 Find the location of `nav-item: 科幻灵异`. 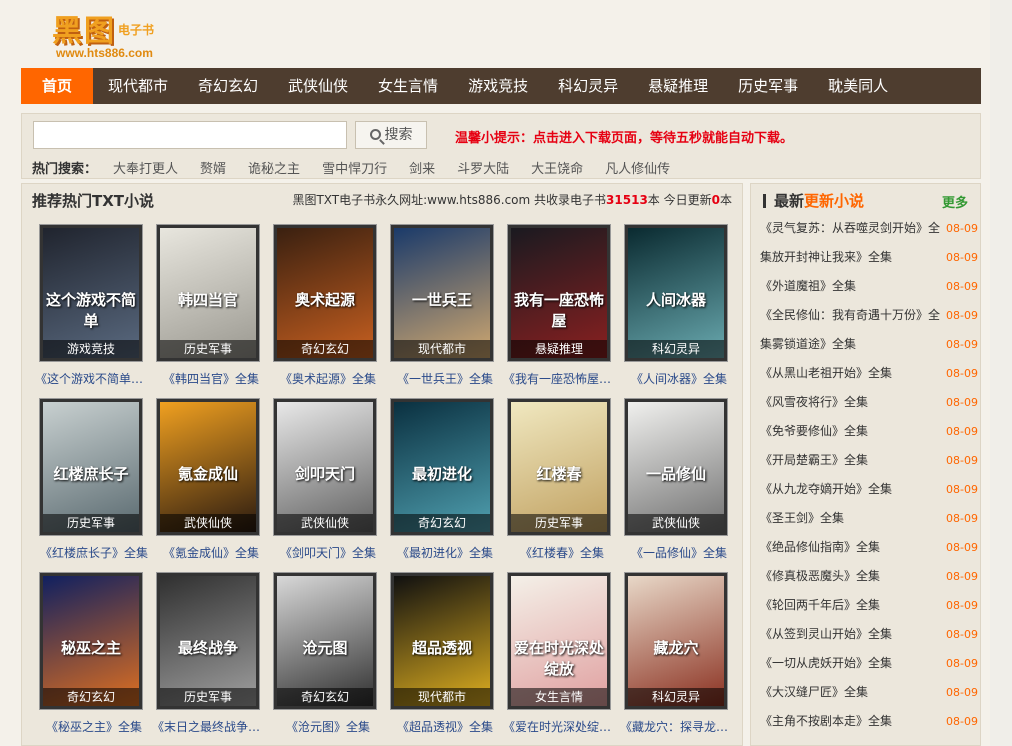

nav-item: 科幻灵异 is located at coordinates (588, 86).